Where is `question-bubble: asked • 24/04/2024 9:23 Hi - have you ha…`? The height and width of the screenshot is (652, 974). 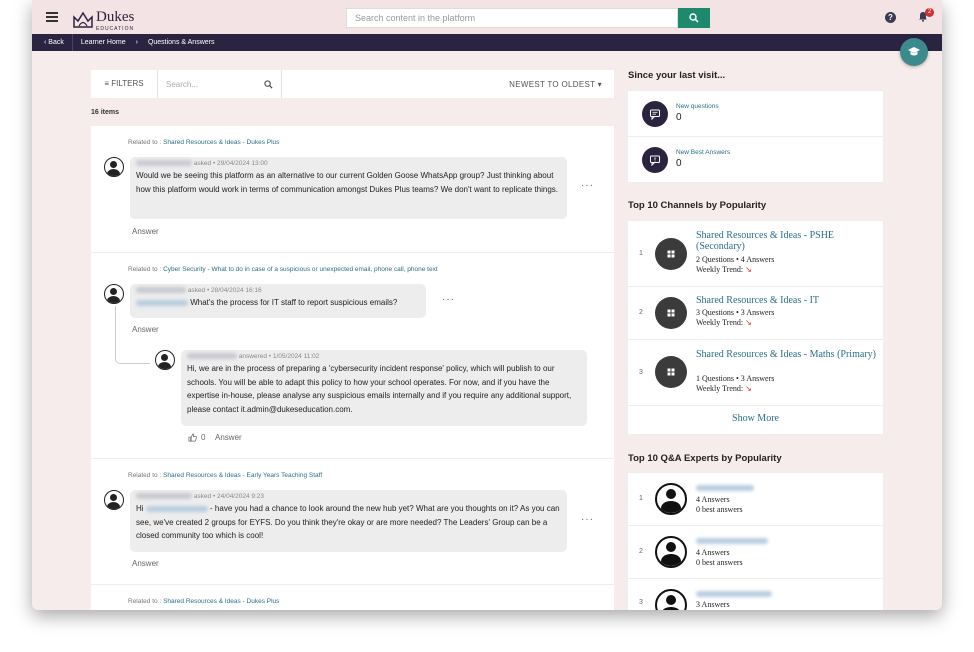
question-bubble: asked • 24/04/2024 9:23 Hi - have you ha… is located at coordinates (348, 521).